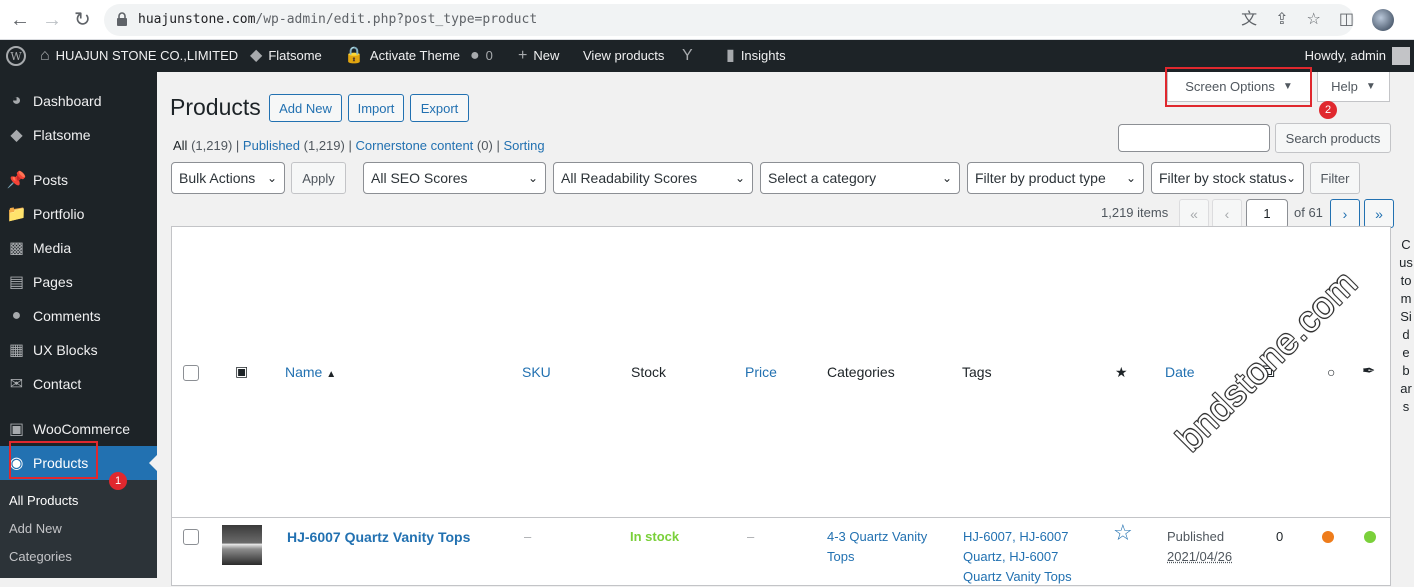  Describe the element at coordinates (415, 145) in the screenshot. I see `view-cornerstone: Cornerstone content` at that location.